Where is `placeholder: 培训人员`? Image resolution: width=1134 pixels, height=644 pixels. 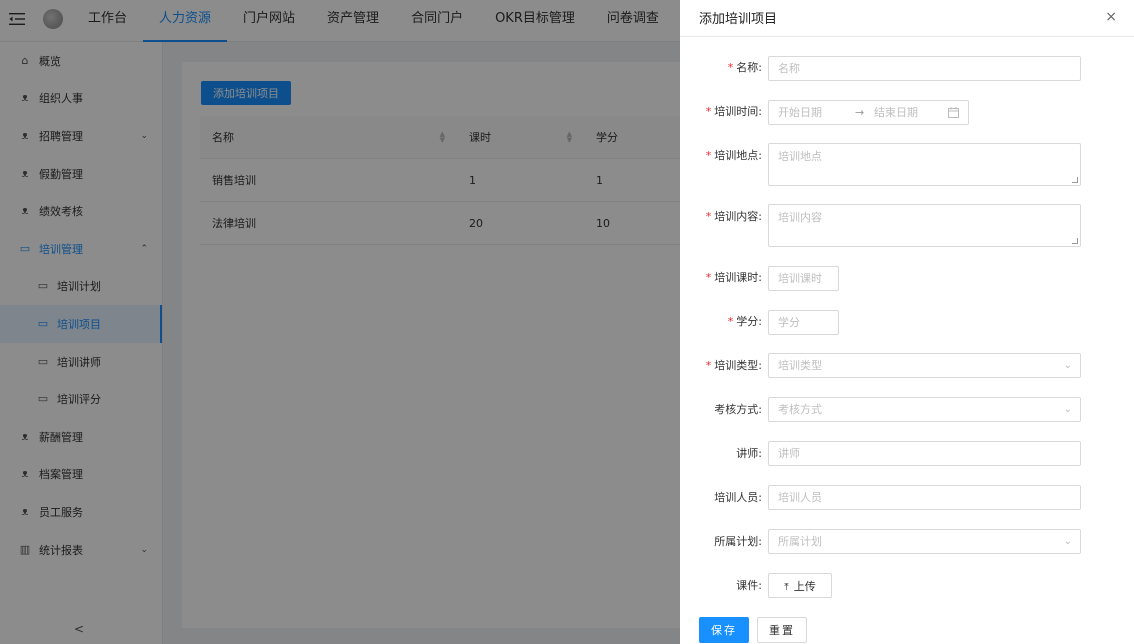
placeholder: 培训人员 is located at coordinates (800, 497).